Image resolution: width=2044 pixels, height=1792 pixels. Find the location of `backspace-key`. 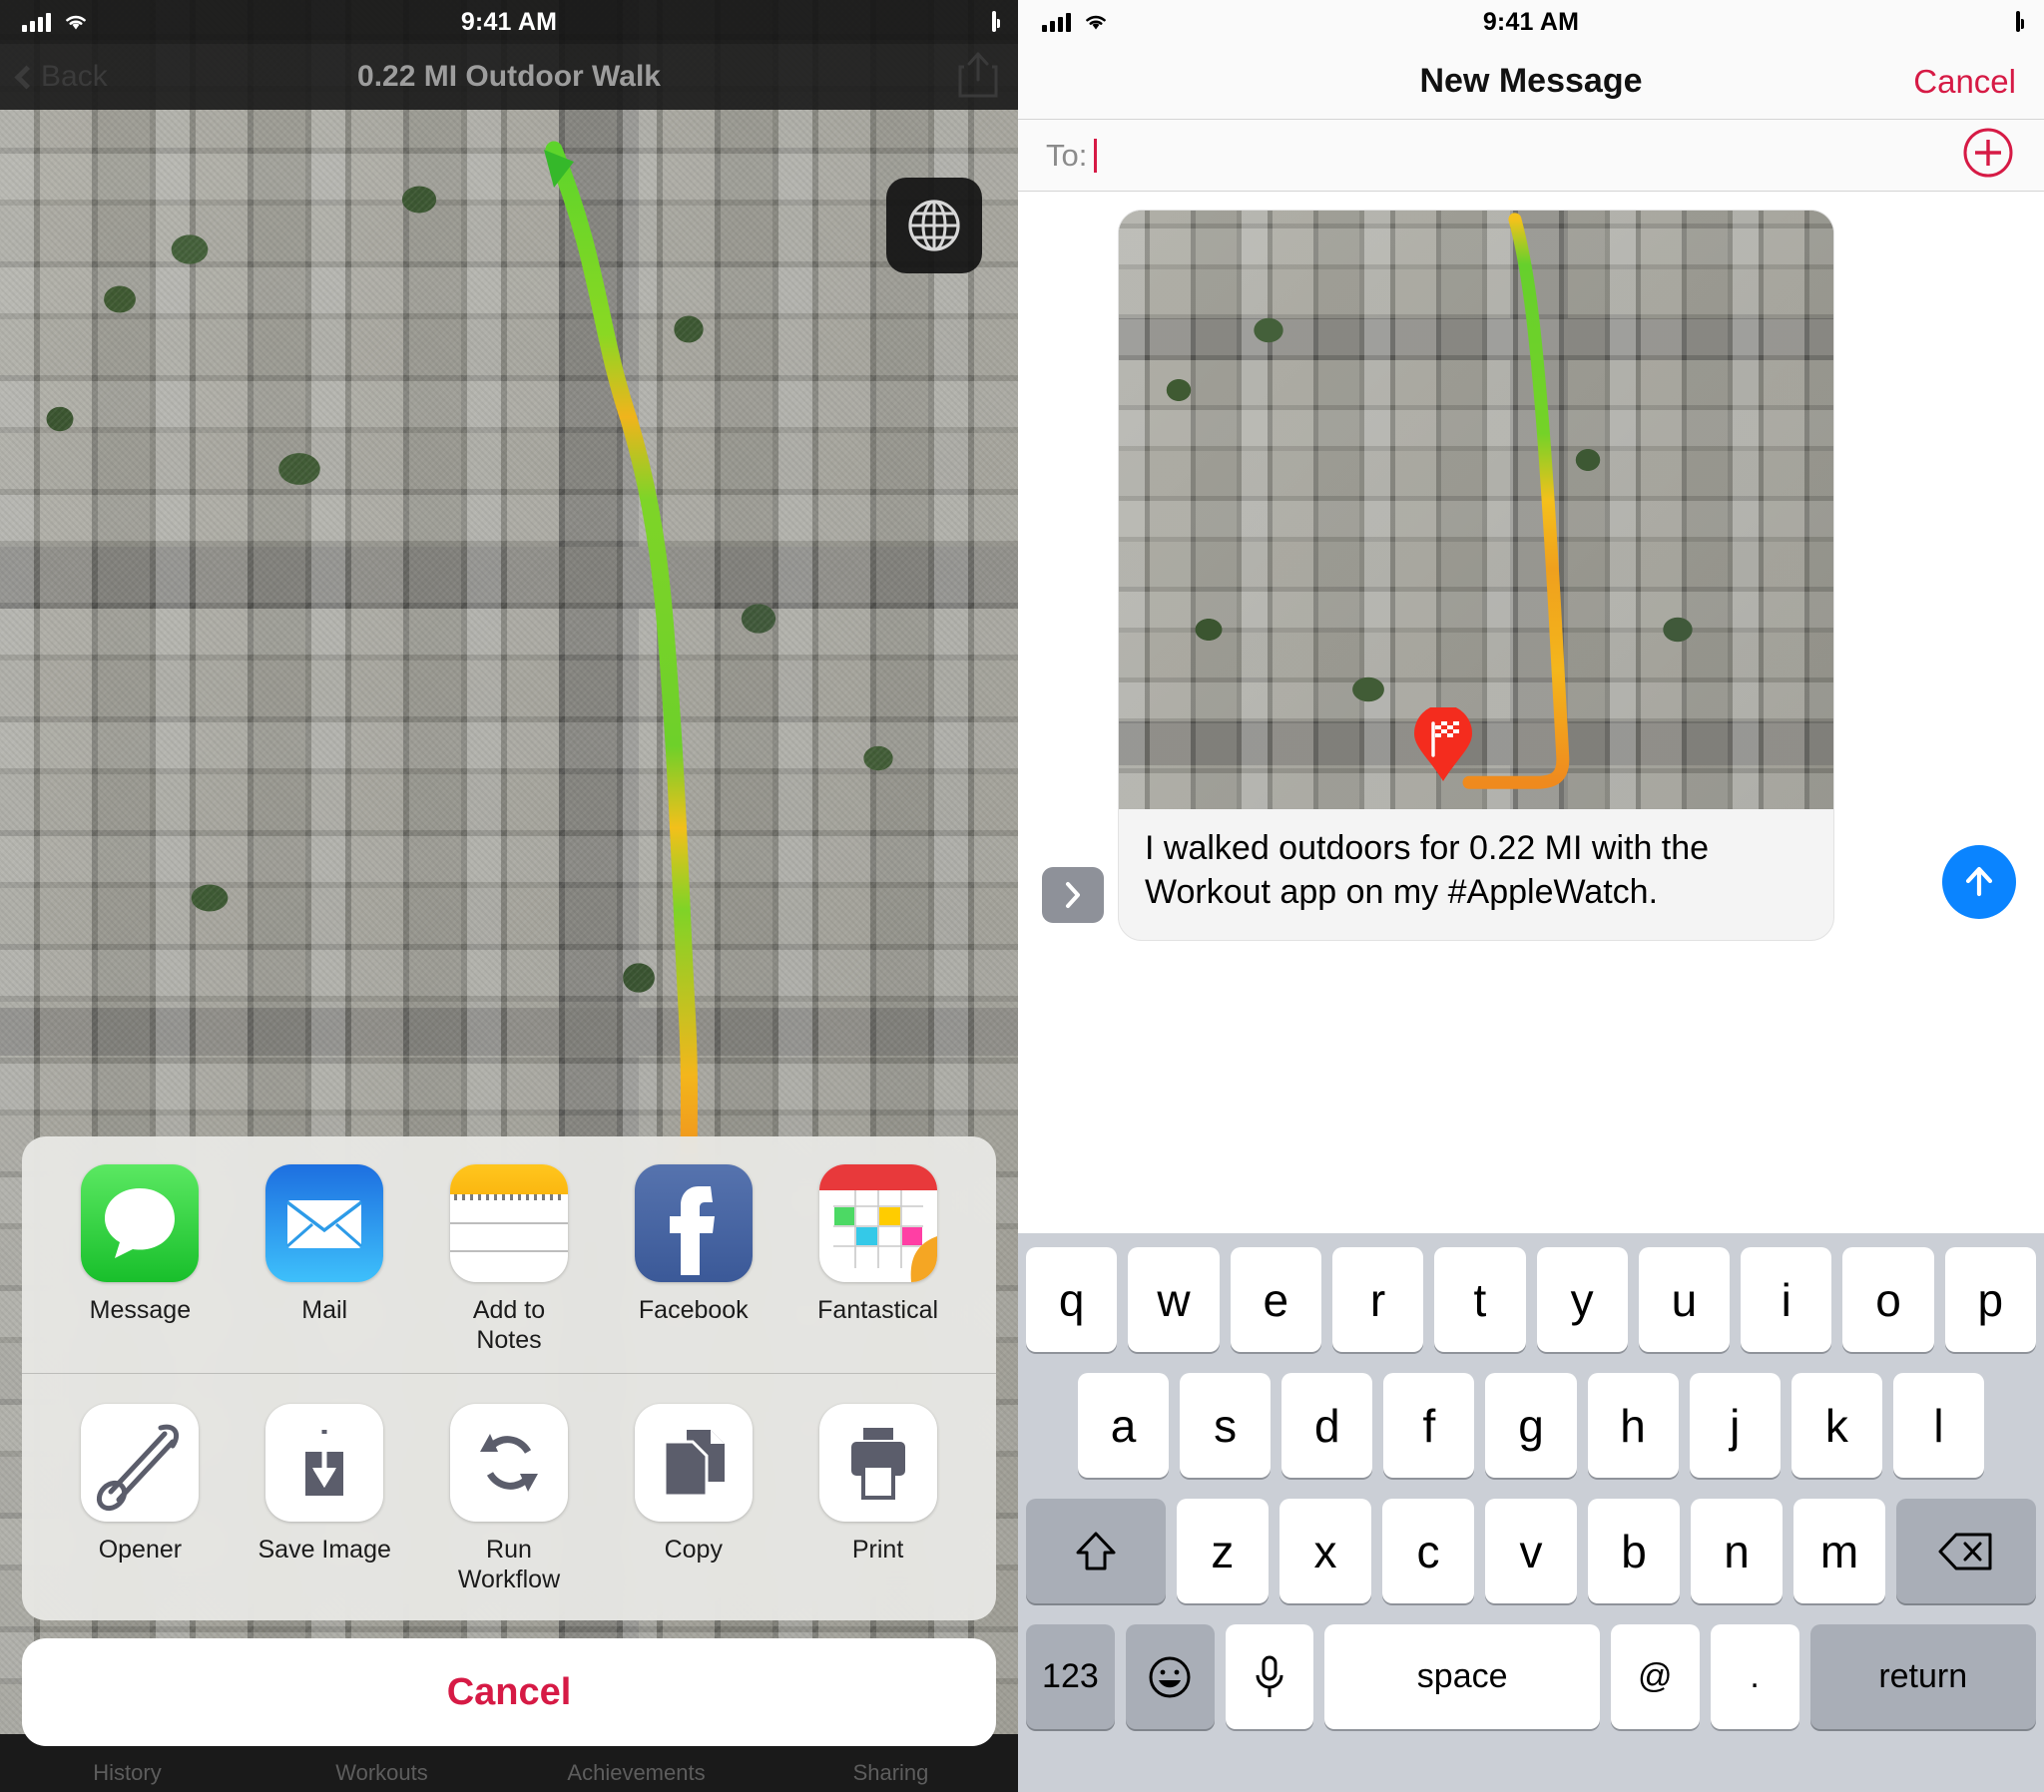

backspace-key is located at coordinates (1966, 1551).